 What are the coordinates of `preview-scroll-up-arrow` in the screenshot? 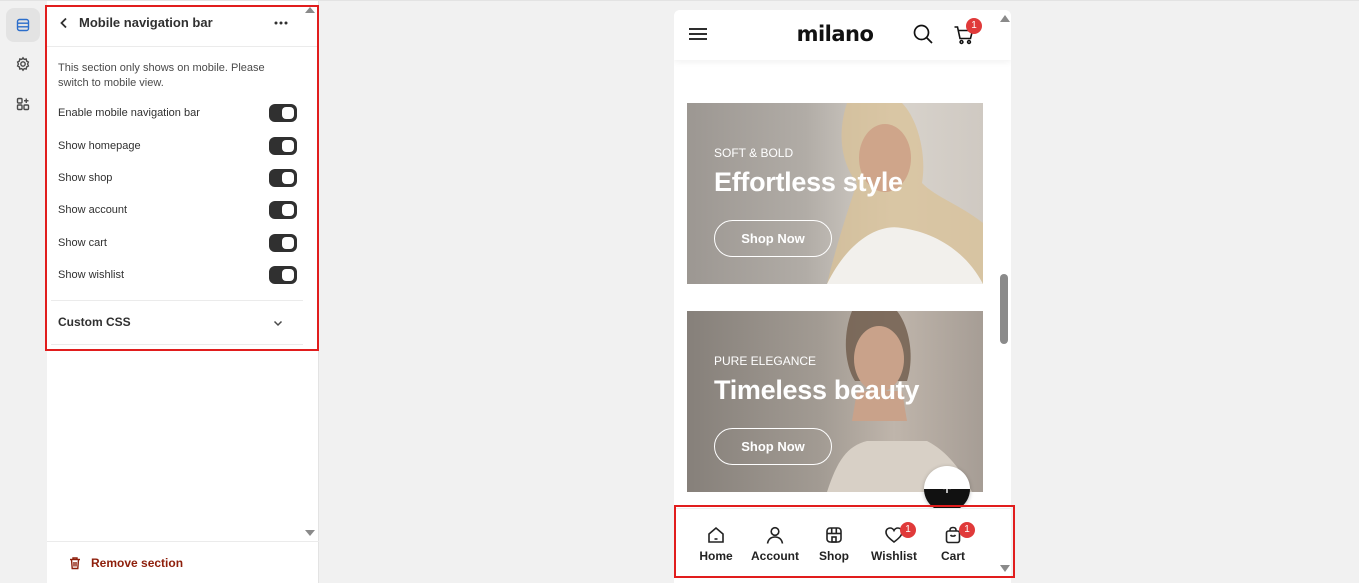 It's located at (1005, 18).